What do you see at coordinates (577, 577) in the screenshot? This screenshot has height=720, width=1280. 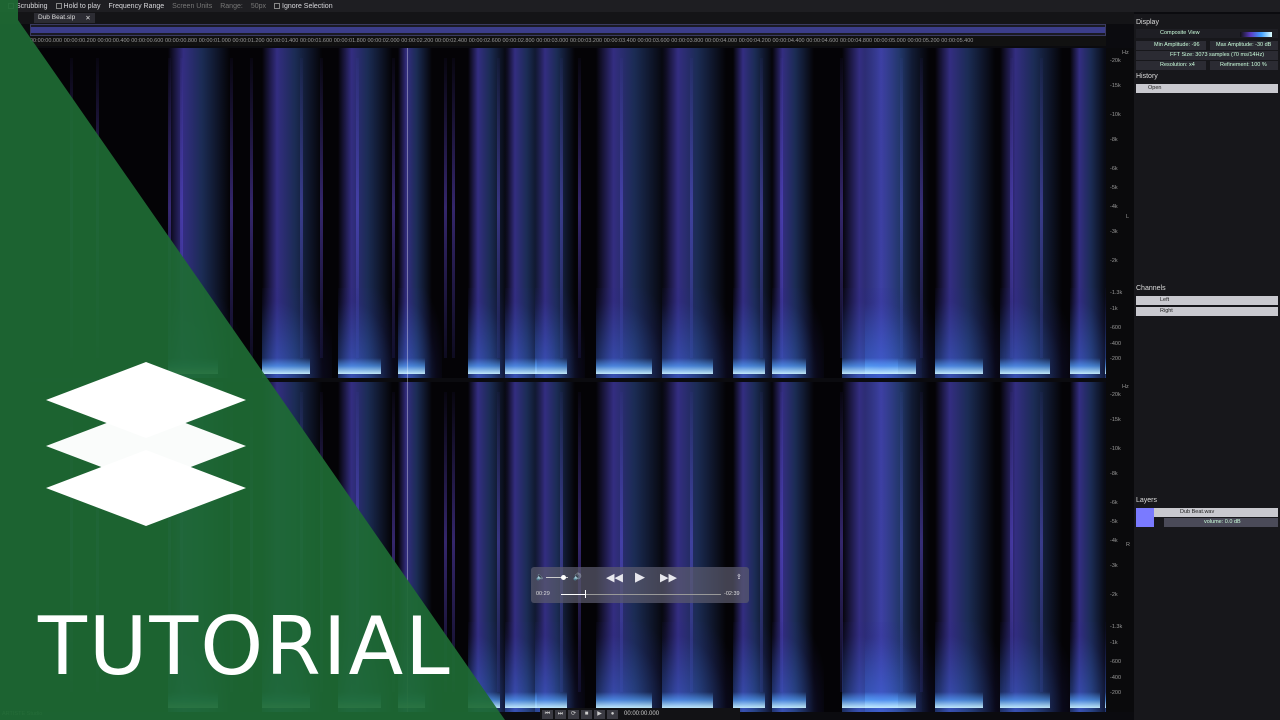 I see `speaker-loud-icon: 🔊` at bounding box center [577, 577].